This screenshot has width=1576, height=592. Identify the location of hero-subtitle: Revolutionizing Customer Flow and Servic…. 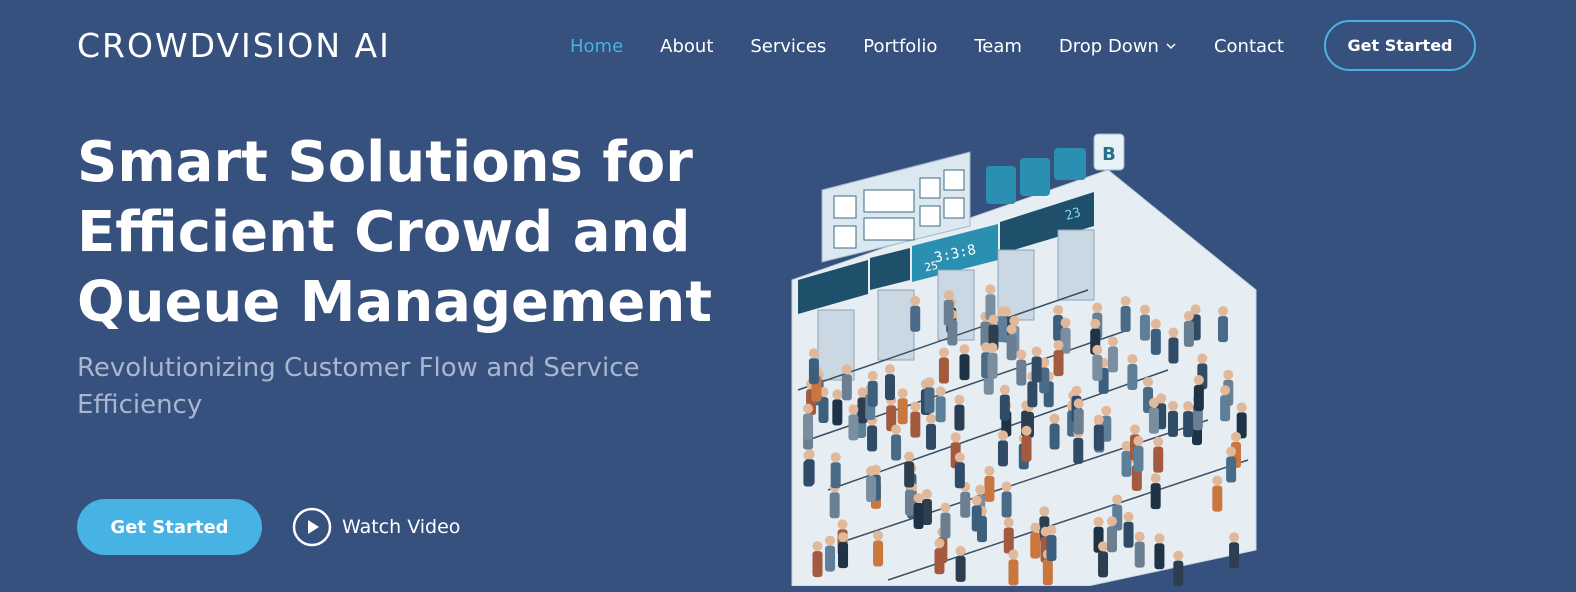
(358, 386).